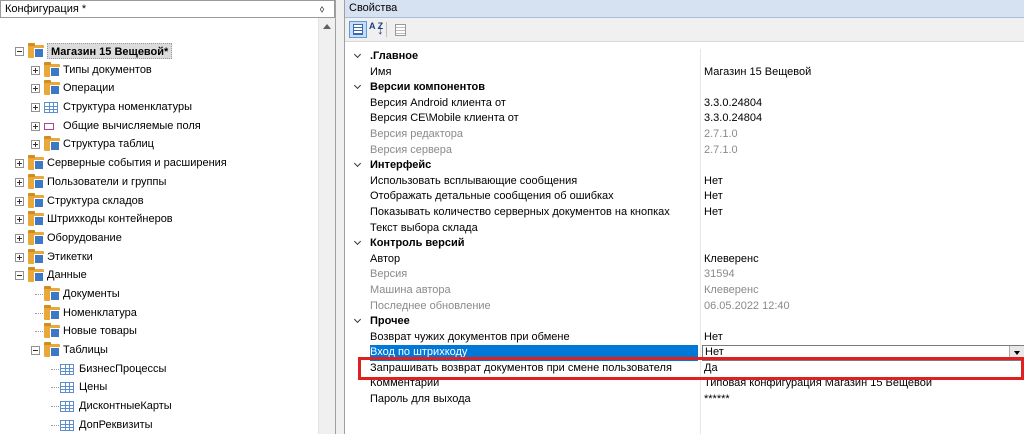 The height and width of the screenshot is (434, 1024). Describe the element at coordinates (684, 151) in the screenshot. I see `property-row: Версия сервера 2.7.1.0` at that location.